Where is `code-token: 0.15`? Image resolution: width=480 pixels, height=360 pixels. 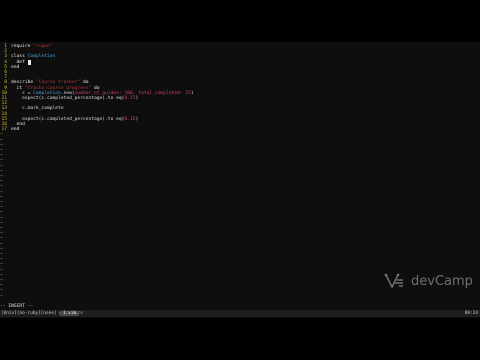 code-token: 0.15 is located at coordinates (130, 98).